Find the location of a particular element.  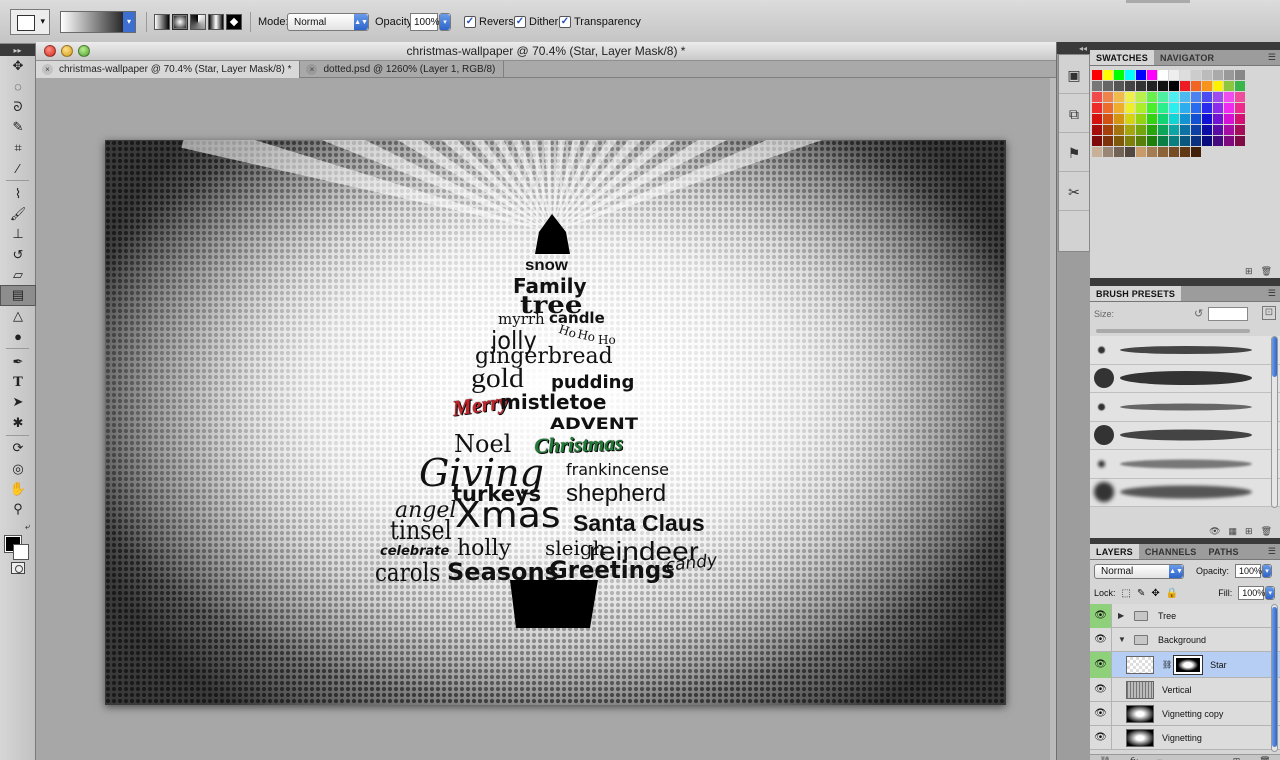

marquee-tool-icon: ◌ is located at coordinates (18, 86).